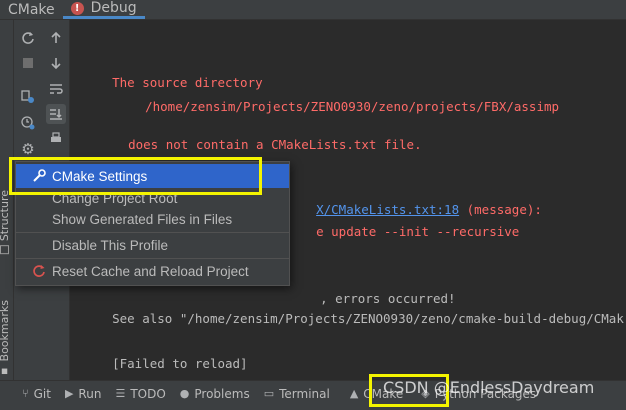 The image size is (626, 410). I want to click on structure-label: Structure, so click(5, 216).